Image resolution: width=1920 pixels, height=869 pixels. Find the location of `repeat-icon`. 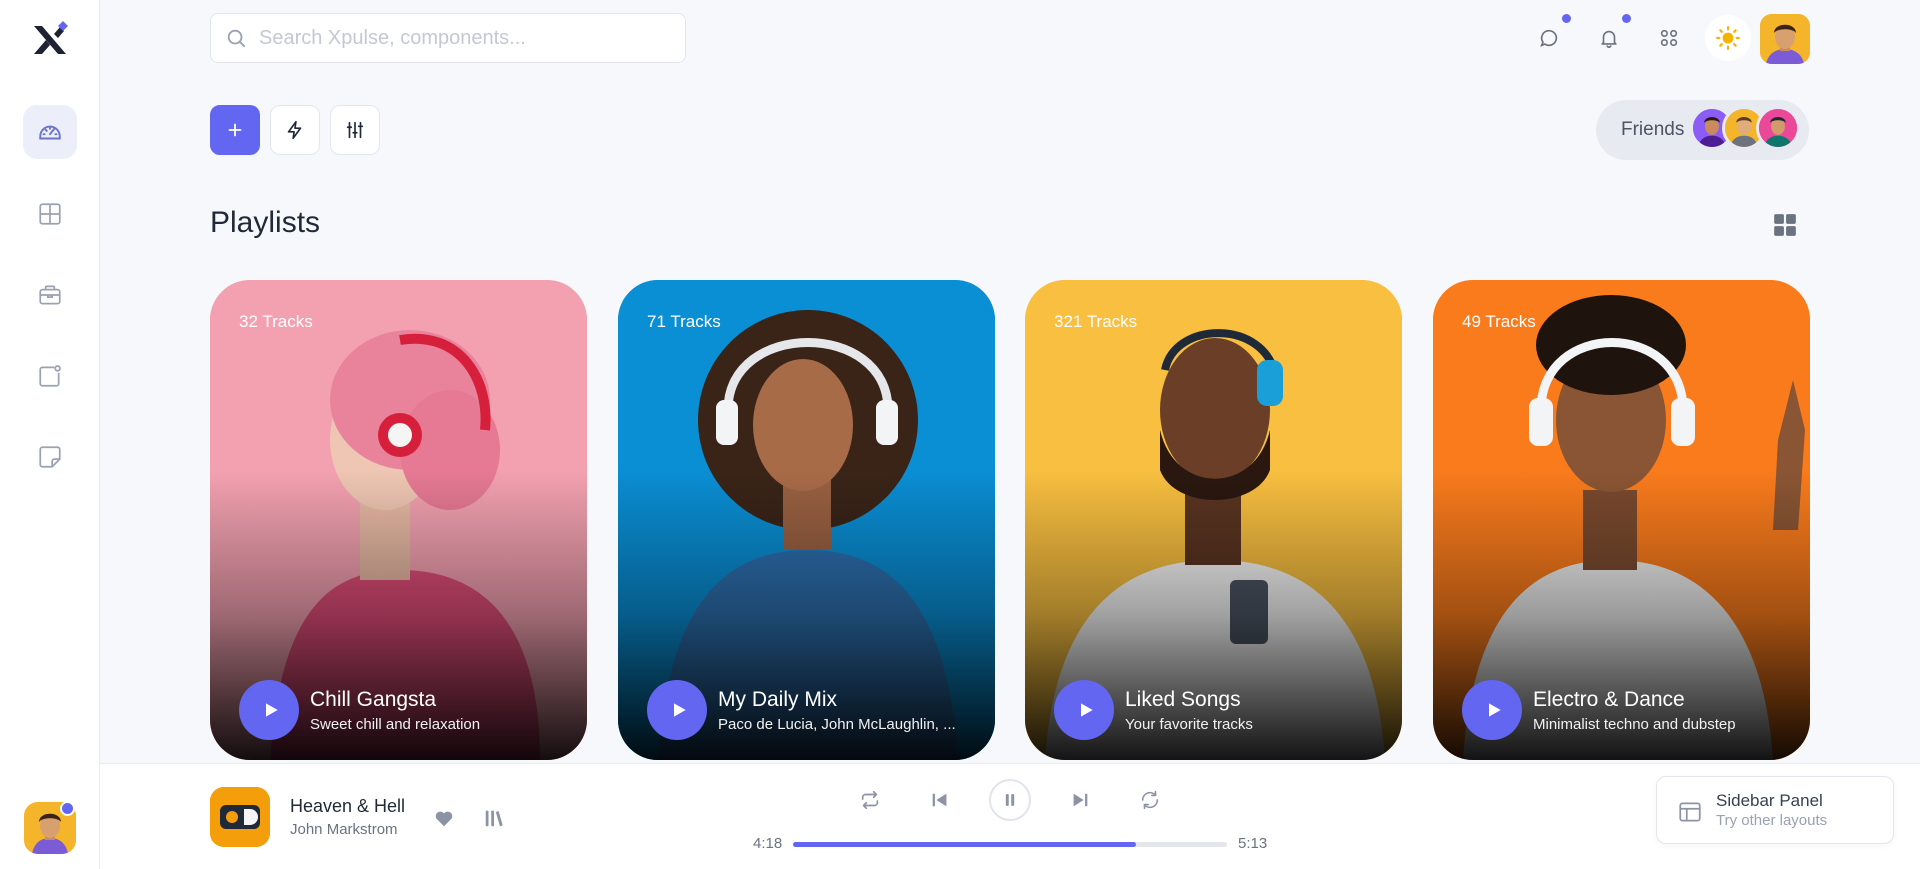

repeat-icon is located at coordinates (870, 800).